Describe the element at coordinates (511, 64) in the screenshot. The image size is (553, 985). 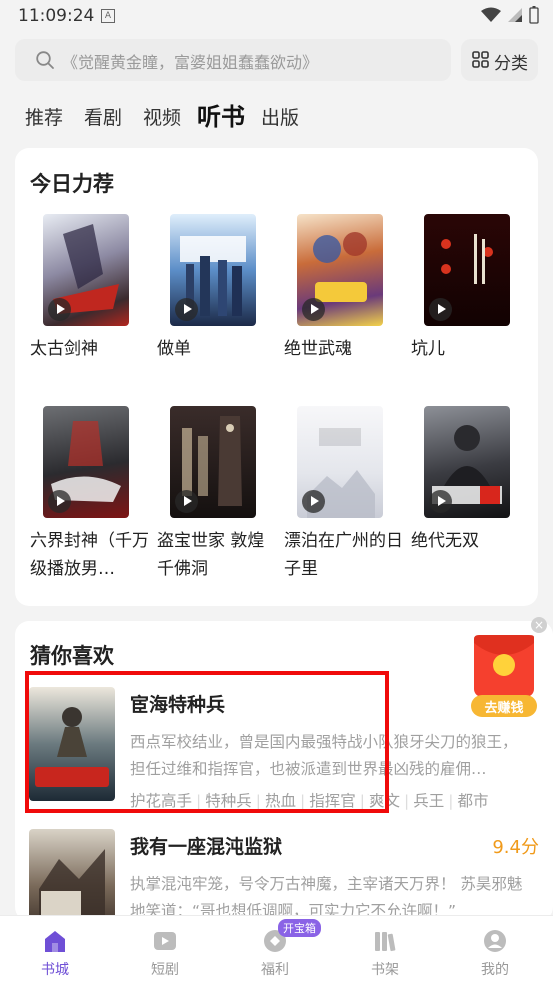
I see `category-label: 分类` at that location.